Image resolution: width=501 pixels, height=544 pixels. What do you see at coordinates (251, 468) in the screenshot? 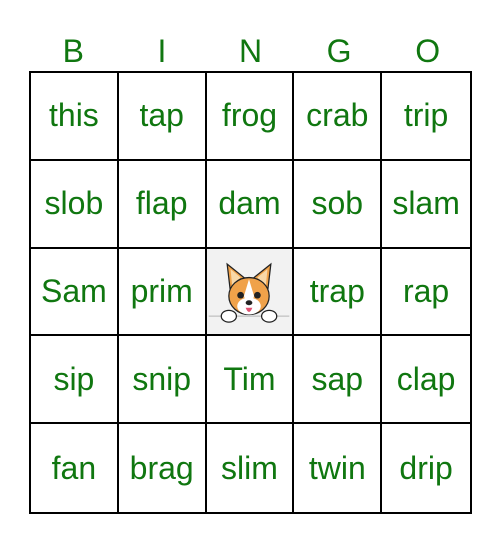
I see `bingo-cell: slim` at bounding box center [251, 468].